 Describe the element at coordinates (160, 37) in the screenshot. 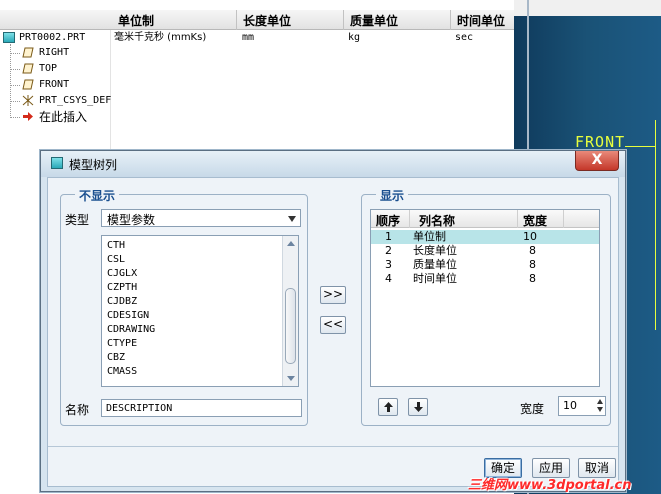

I see `tree-cell-unit-system: 毫米千克秒 (mmKs)` at that location.